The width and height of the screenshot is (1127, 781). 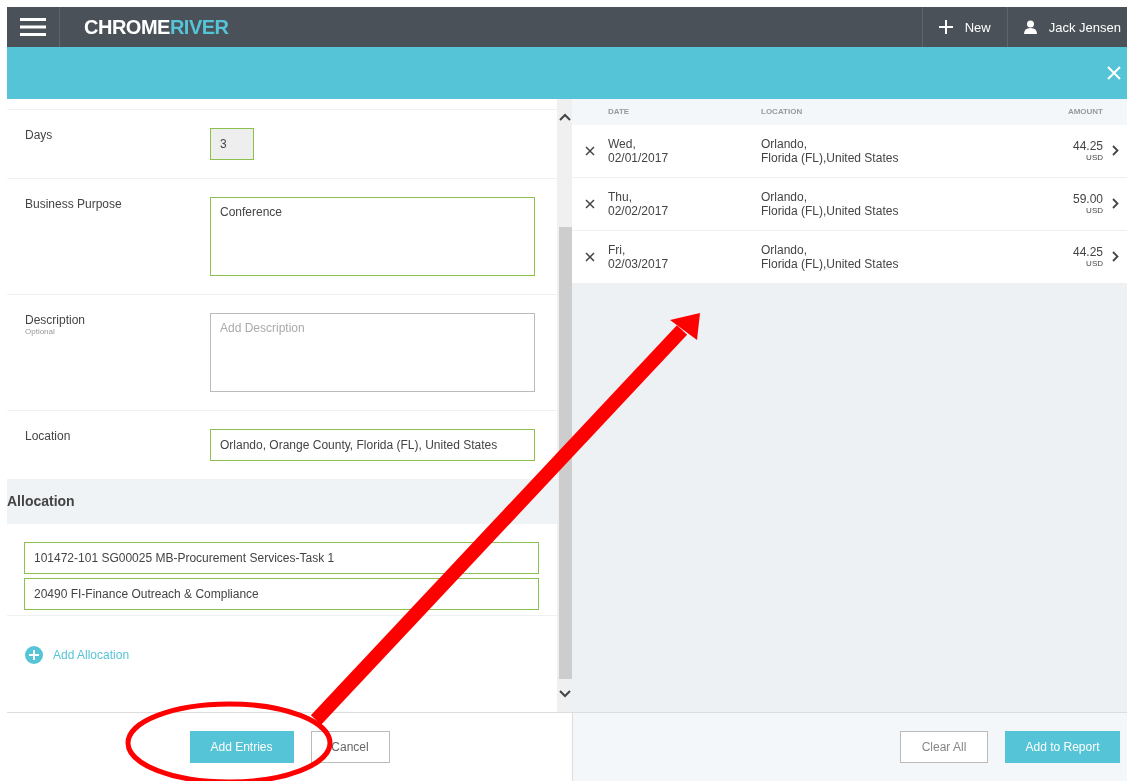 What do you see at coordinates (945, 27) in the screenshot?
I see `plus-icon` at bounding box center [945, 27].